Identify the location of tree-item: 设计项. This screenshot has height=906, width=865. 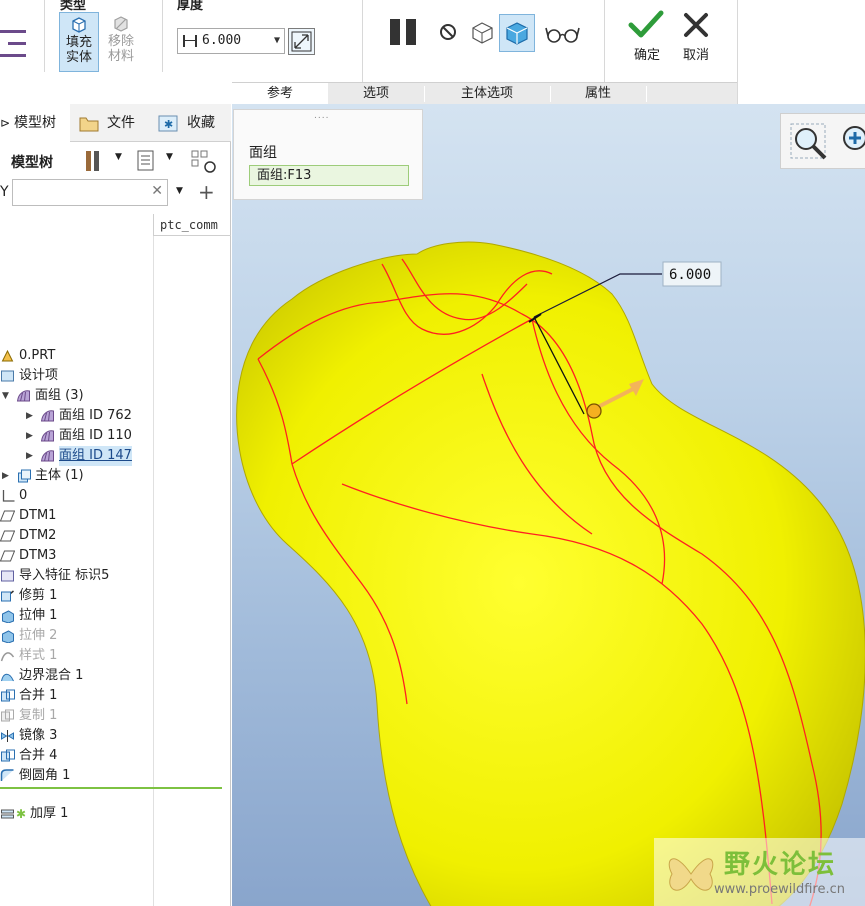
(76, 376).